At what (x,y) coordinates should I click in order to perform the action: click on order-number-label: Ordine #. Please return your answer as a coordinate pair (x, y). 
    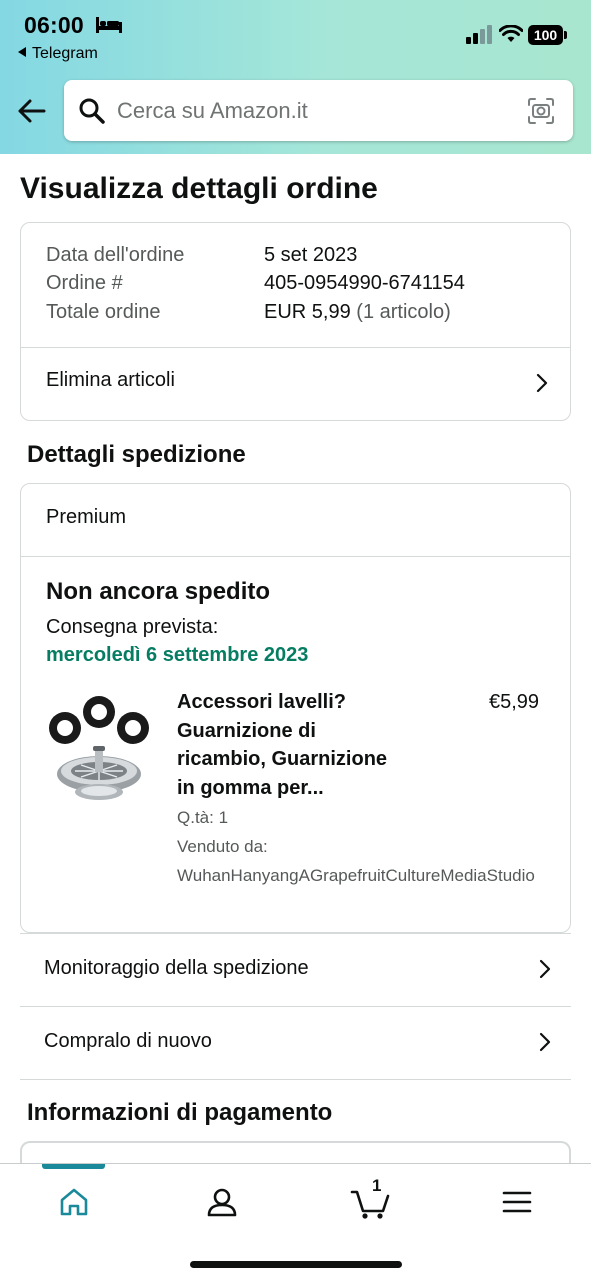
    Looking at the image, I should click on (84, 283).